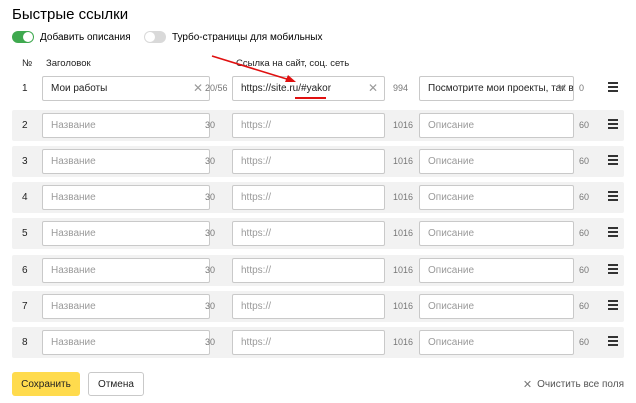  I want to click on toggle-turbo: Турбо-страницы для мобильных, so click(233, 37).